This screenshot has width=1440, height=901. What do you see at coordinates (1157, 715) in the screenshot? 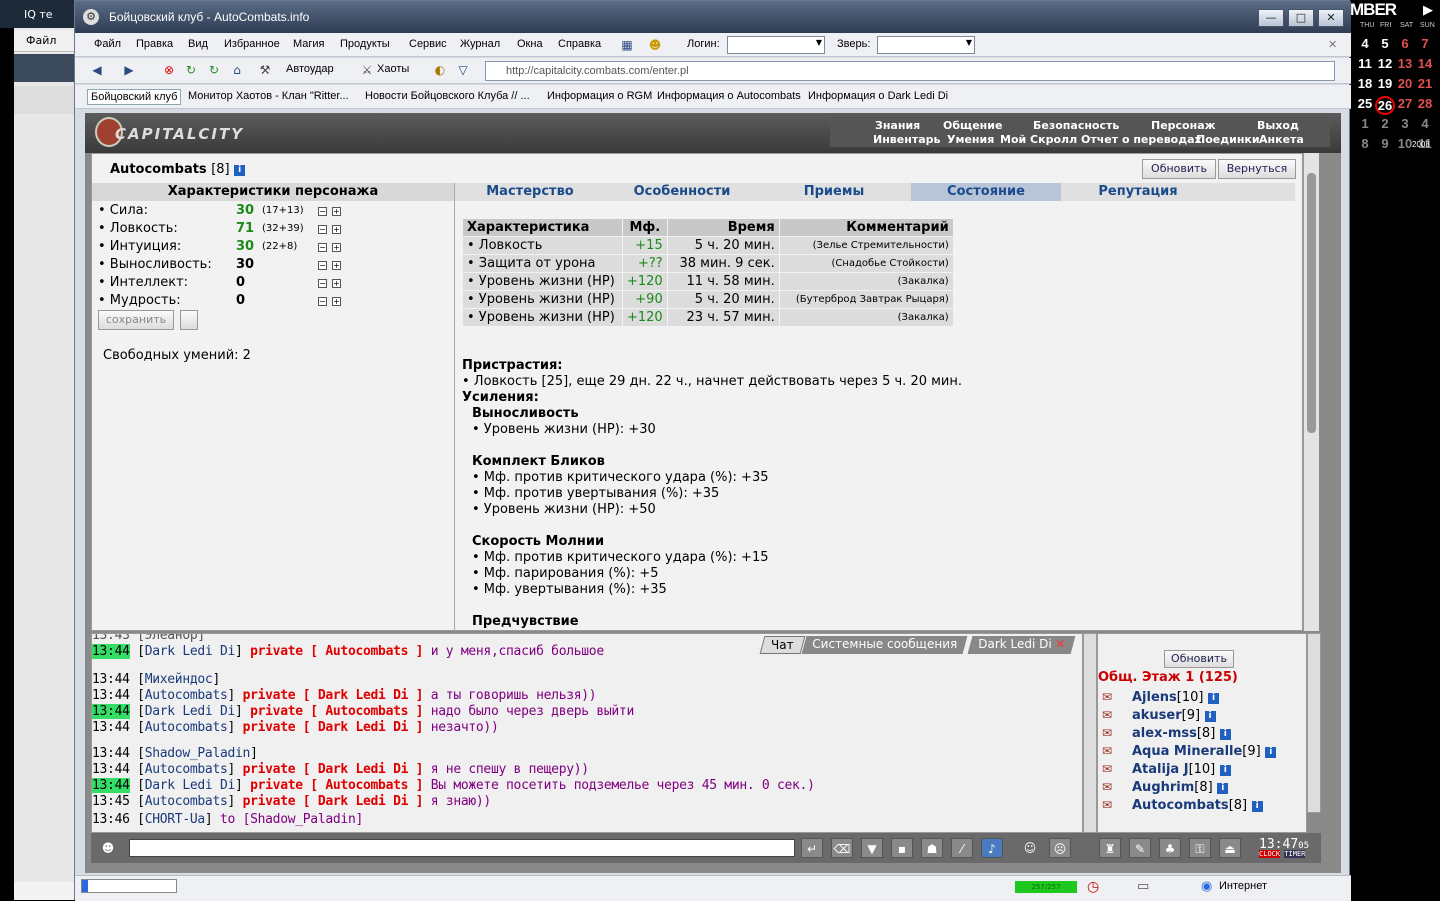
I see `user-name: akuser` at bounding box center [1157, 715].